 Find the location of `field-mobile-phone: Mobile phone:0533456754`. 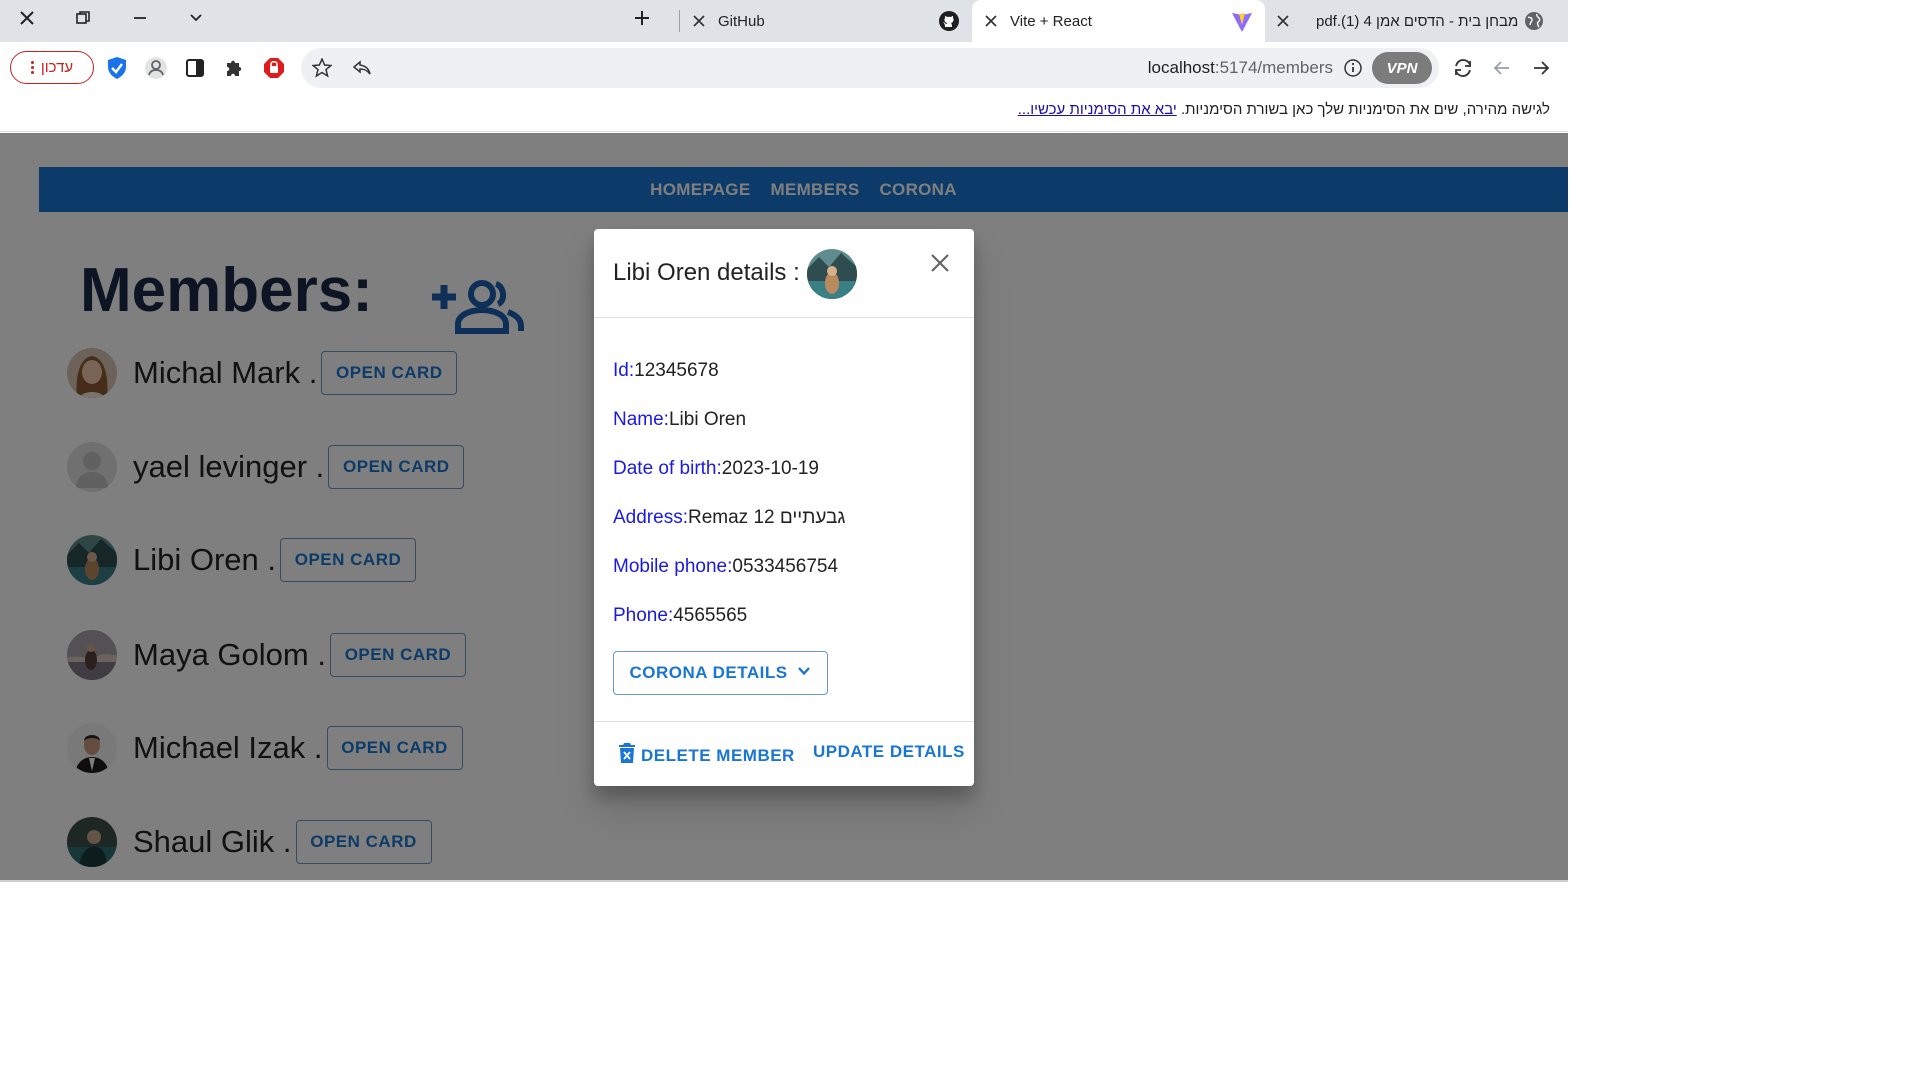

field-mobile-phone: Mobile phone:0533456754 is located at coordinates (725, 567).